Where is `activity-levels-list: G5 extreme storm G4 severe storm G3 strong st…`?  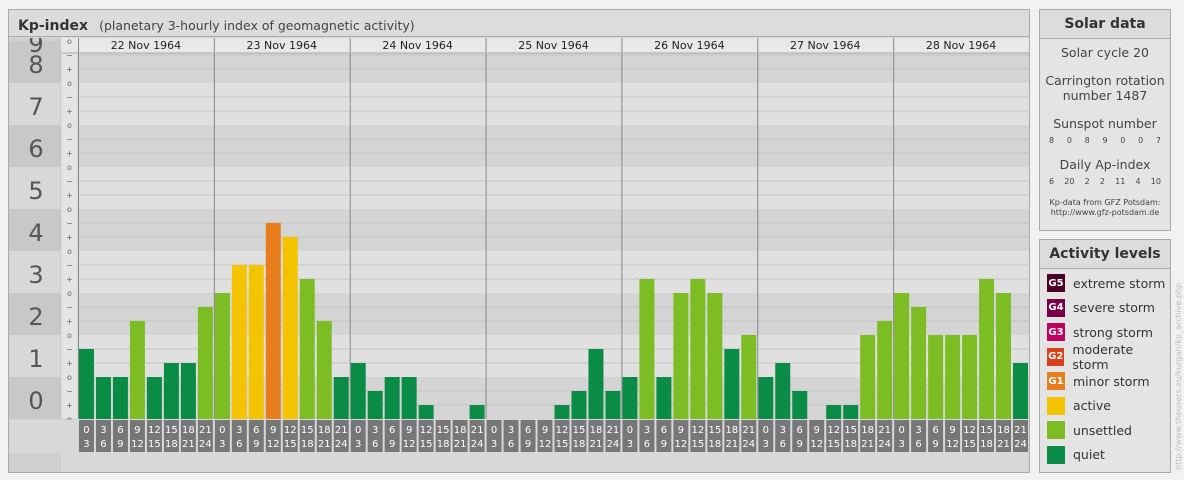
activity-levels-list: G5 extreme storm G4 severe storm G3 strong st… is located at coordinates (1105, 368).